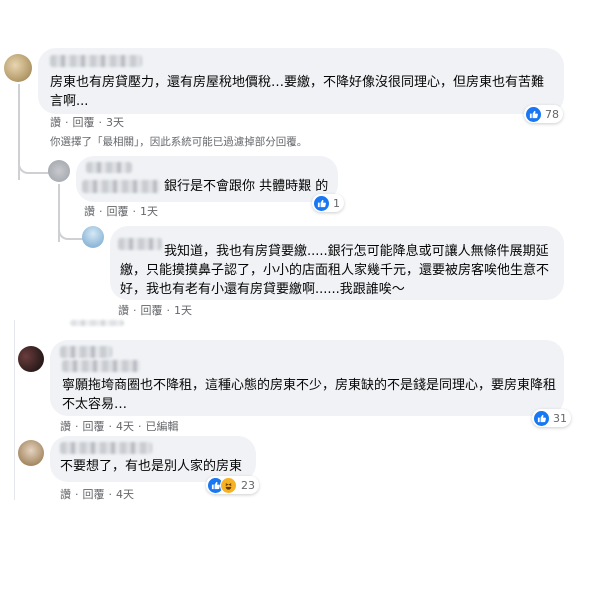 The width and height of the screenshot is (600, 600). Describe the element at coordinates (151, 466) in the screenshot. I see `comment-text: 不要想了，有也是別人家的房東` at that location.